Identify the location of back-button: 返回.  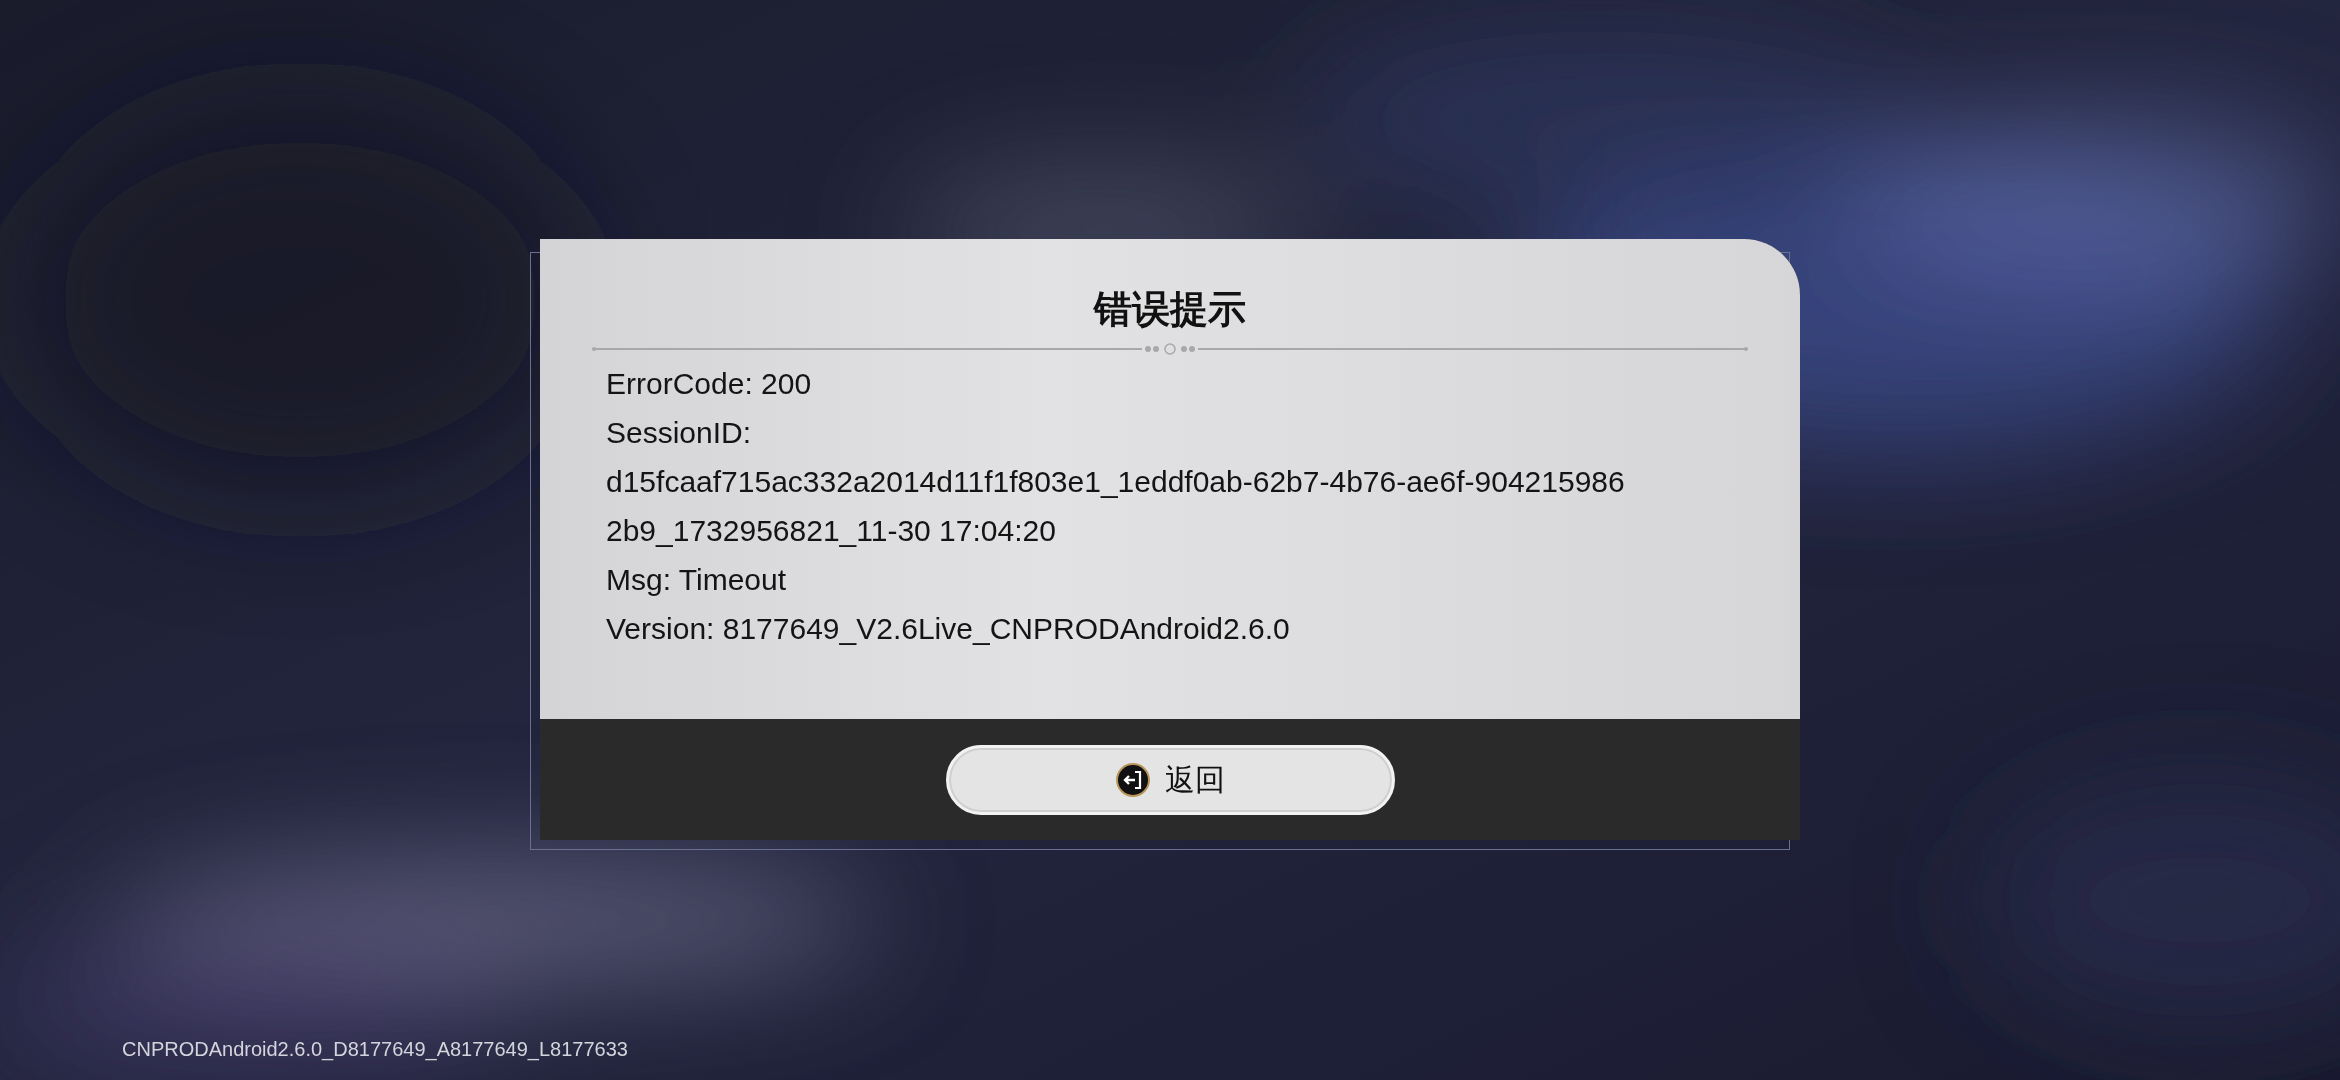
(1170, 779).